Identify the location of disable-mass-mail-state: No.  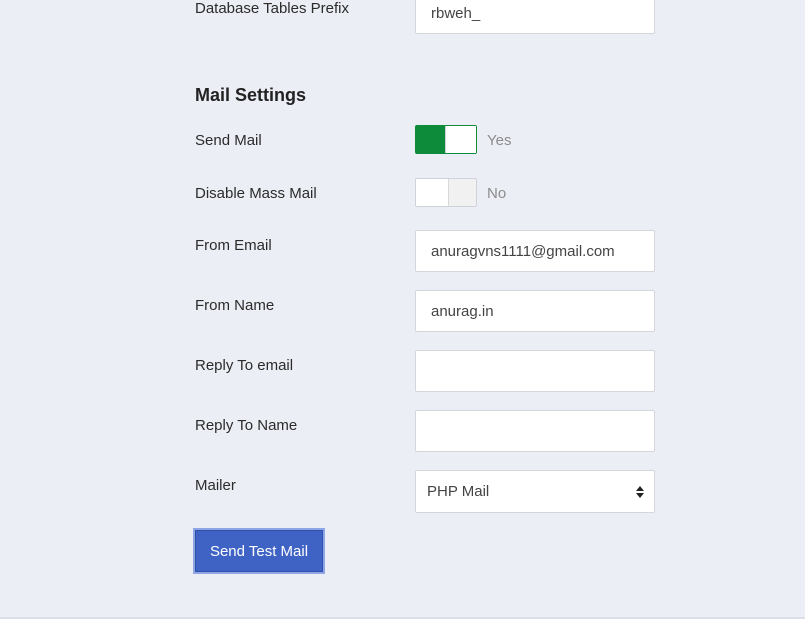
(497, 193).